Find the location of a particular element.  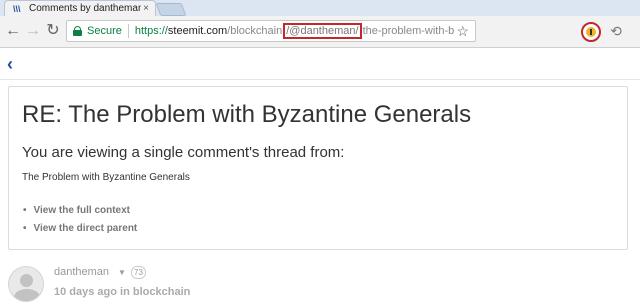

url-host: steemit.com is located at coordinates (197, 31).